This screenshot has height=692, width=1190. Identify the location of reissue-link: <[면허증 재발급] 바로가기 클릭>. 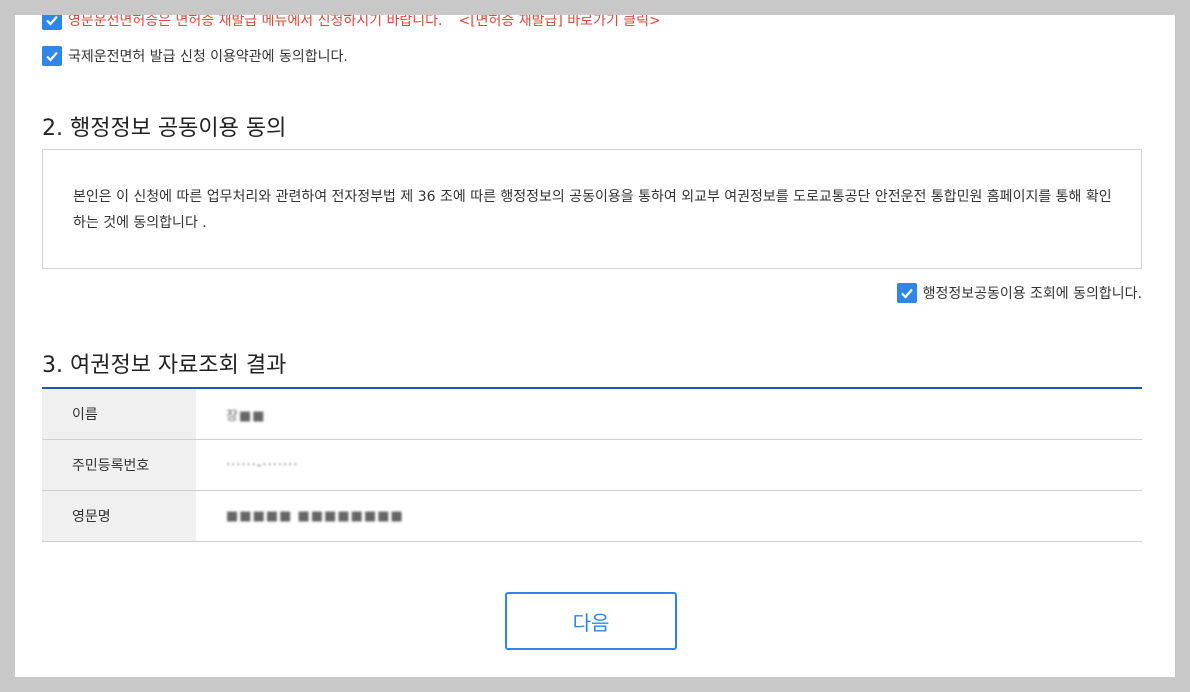
(559, 22).